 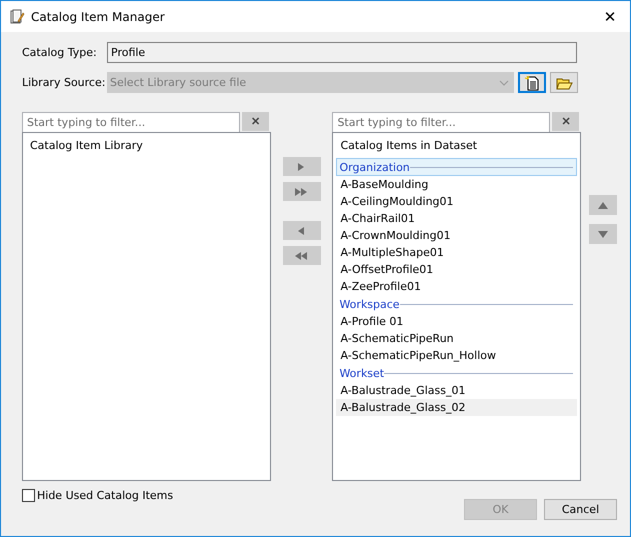 I want to click on list-item: A-CrownMoulding01, so click(x=457, y=235).